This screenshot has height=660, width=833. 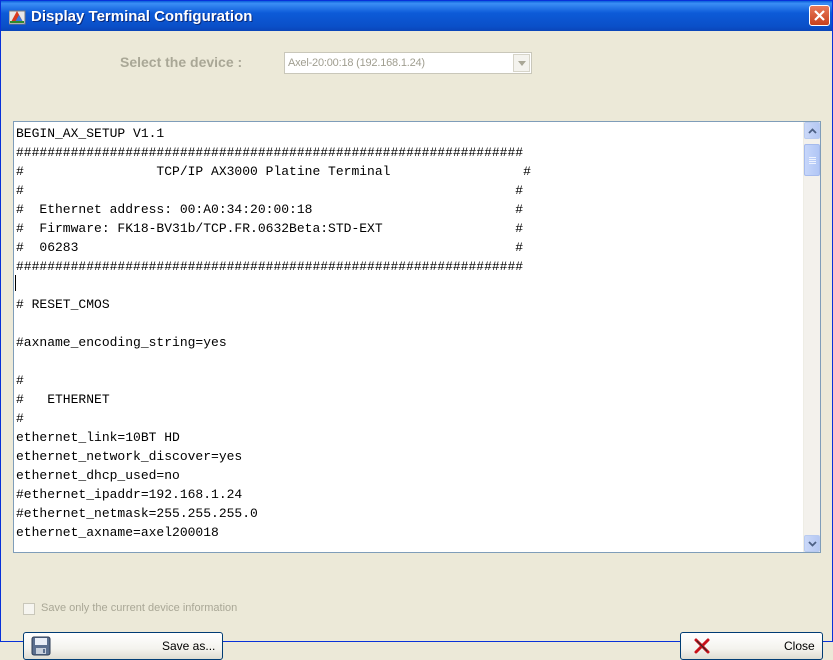 I want to click on app-icon, so click(x=17, y=16).